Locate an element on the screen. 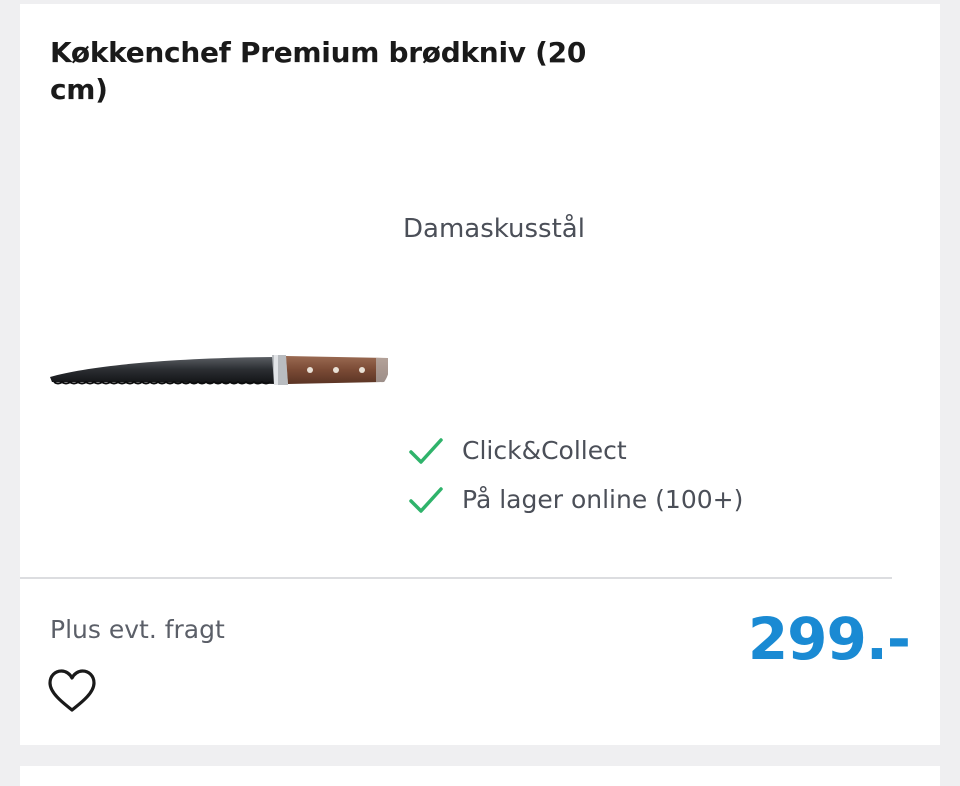  product-price: 299.- is located at coordinates (829, 639).